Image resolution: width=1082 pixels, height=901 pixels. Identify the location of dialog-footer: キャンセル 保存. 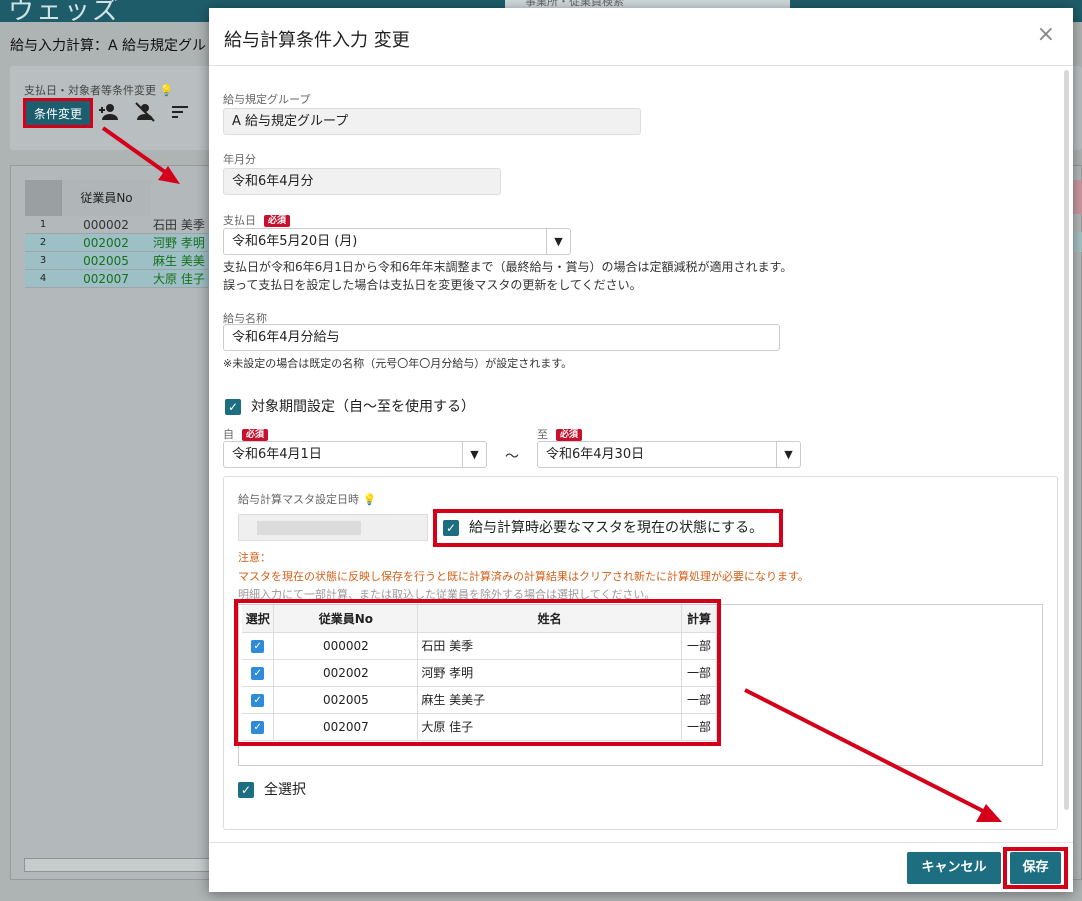
(641, 867).